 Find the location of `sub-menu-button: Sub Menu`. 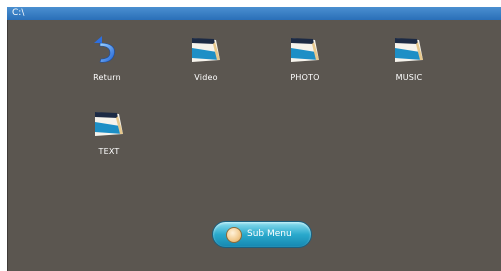

sub-menu-button: Sub Menu is located at coordinates (262, 234).